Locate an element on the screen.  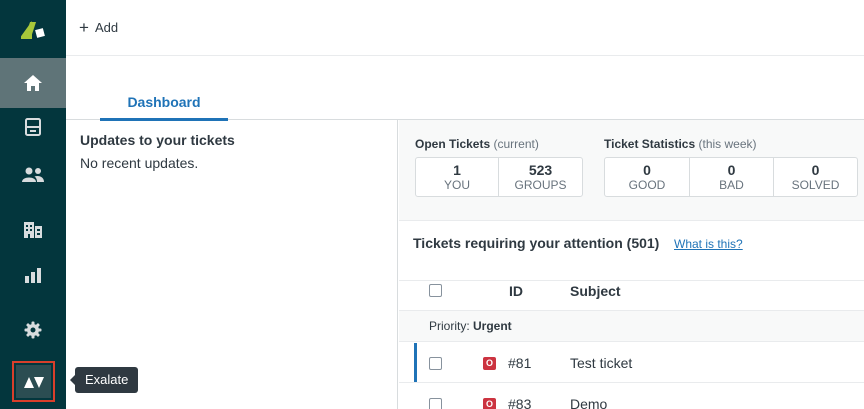
updates-empty-text: No recent updates. is located at coordinates (139, 163).